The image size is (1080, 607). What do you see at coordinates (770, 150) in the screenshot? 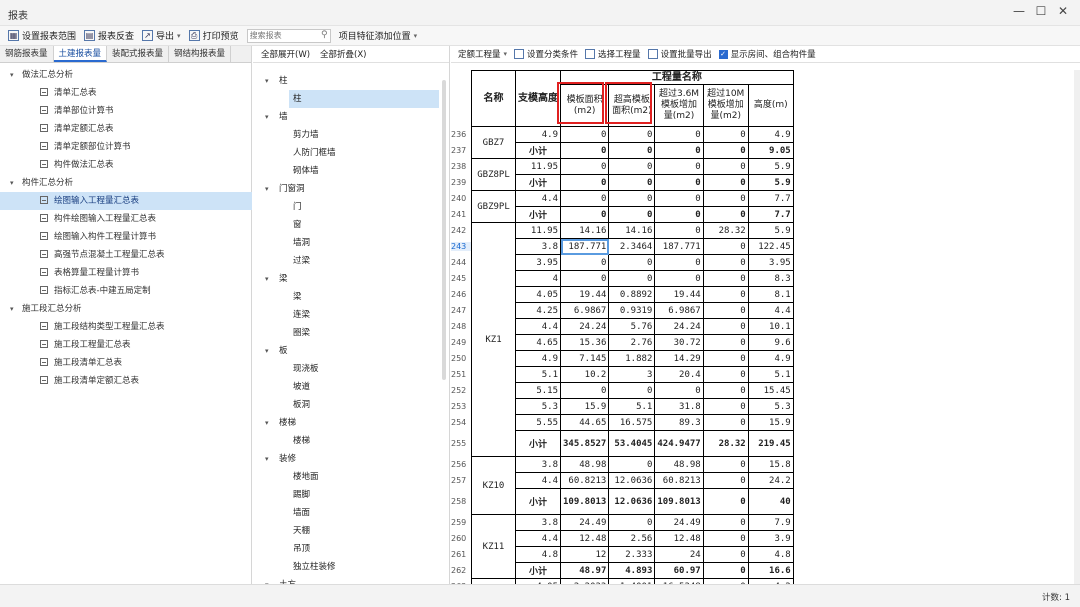
I see `value-cell: 9.05` at bounding box center [770, 150].